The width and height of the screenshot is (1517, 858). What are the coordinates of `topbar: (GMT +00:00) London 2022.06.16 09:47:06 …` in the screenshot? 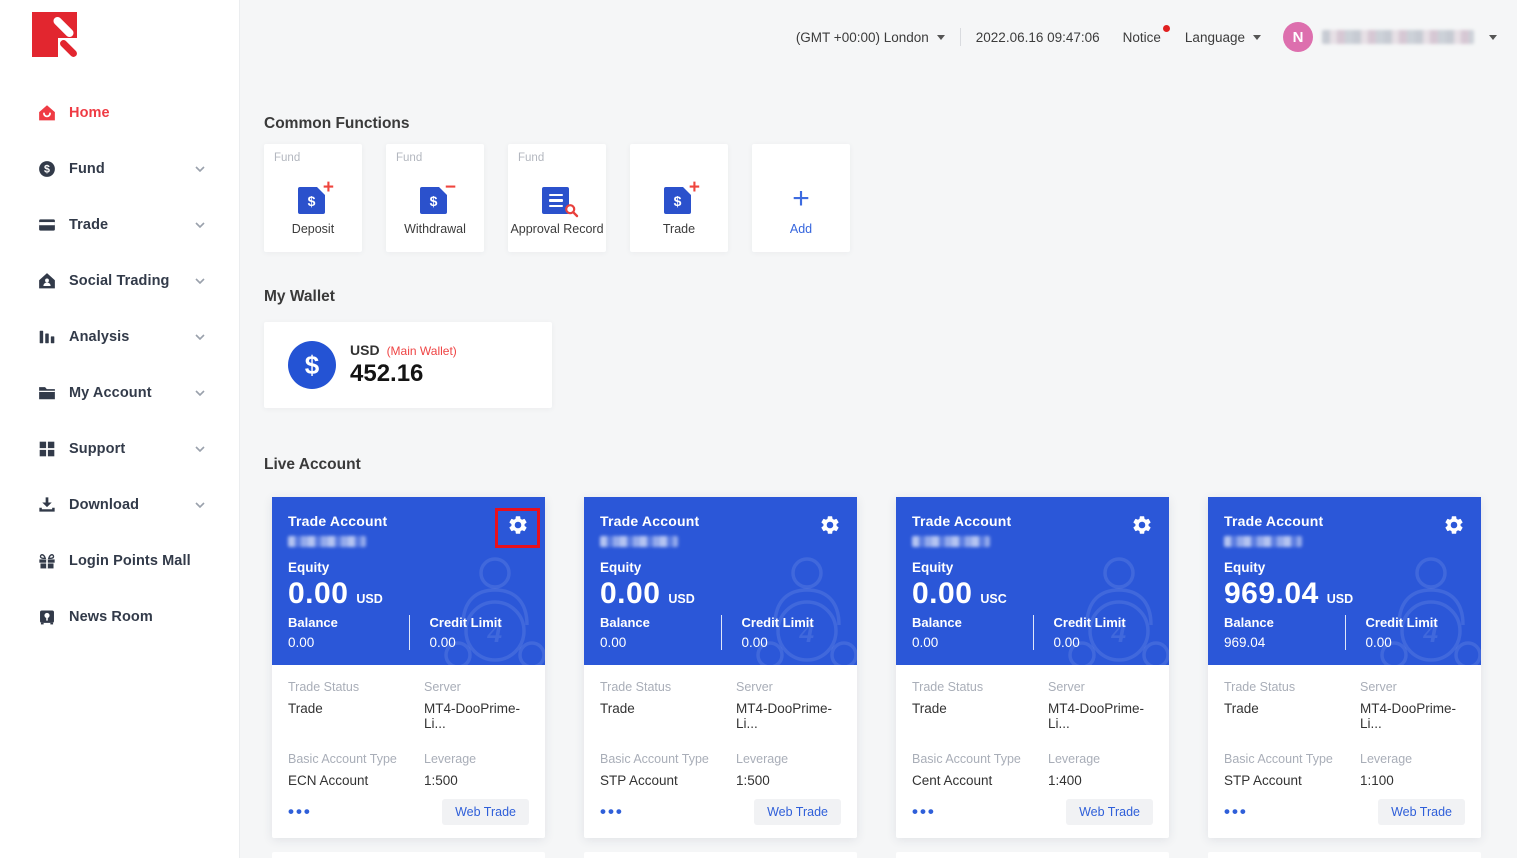 It's located at (1146, 37).